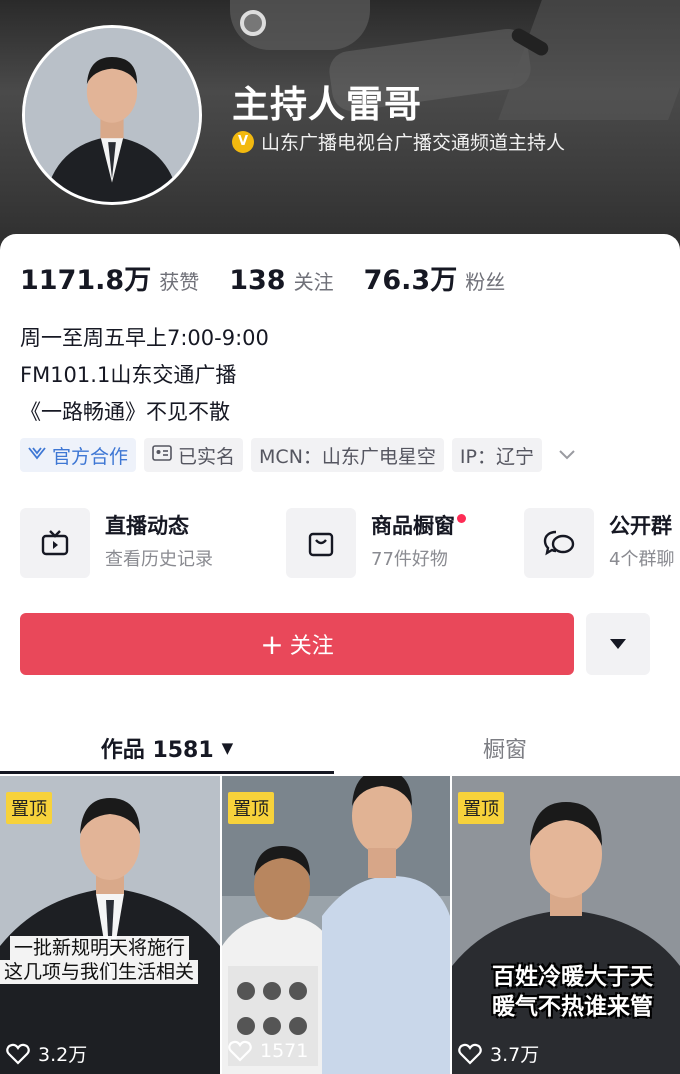 The height and width of the screenshot is (1074, 680). Describe the element at coordinates (128, 375) in the screenshot. I see `bio-line: FM101.1山东交通广播` at that location.